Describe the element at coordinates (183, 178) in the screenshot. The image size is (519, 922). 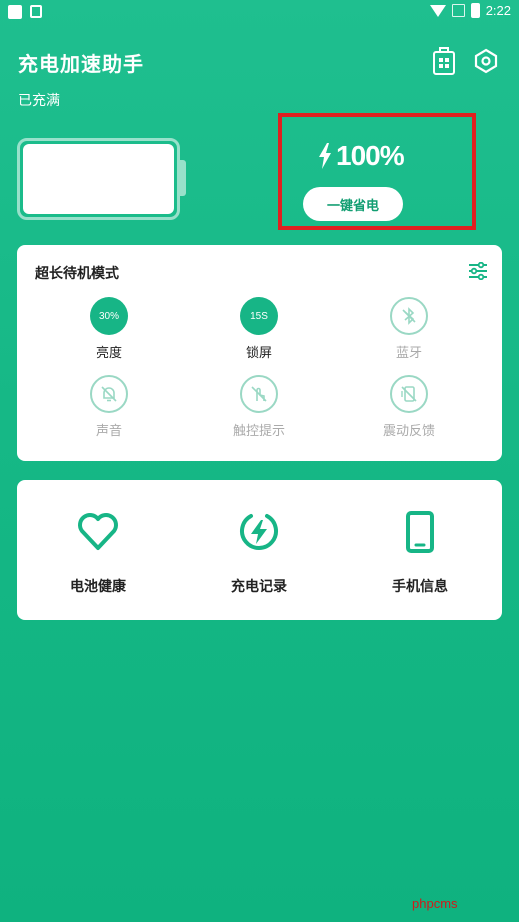
I see `battery-tip` at that location.